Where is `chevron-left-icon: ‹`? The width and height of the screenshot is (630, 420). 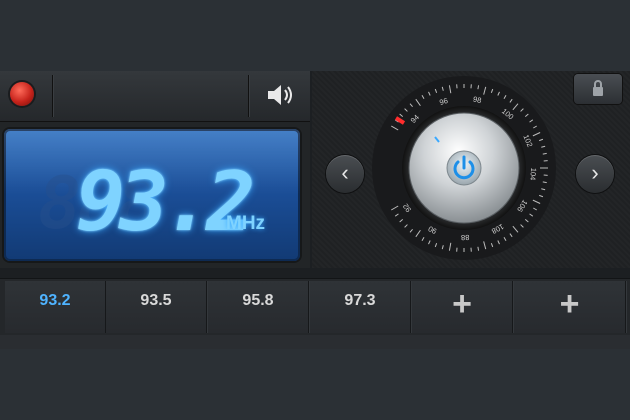 chevron-left-icon: ‹ is located at coordinates (345, 172).